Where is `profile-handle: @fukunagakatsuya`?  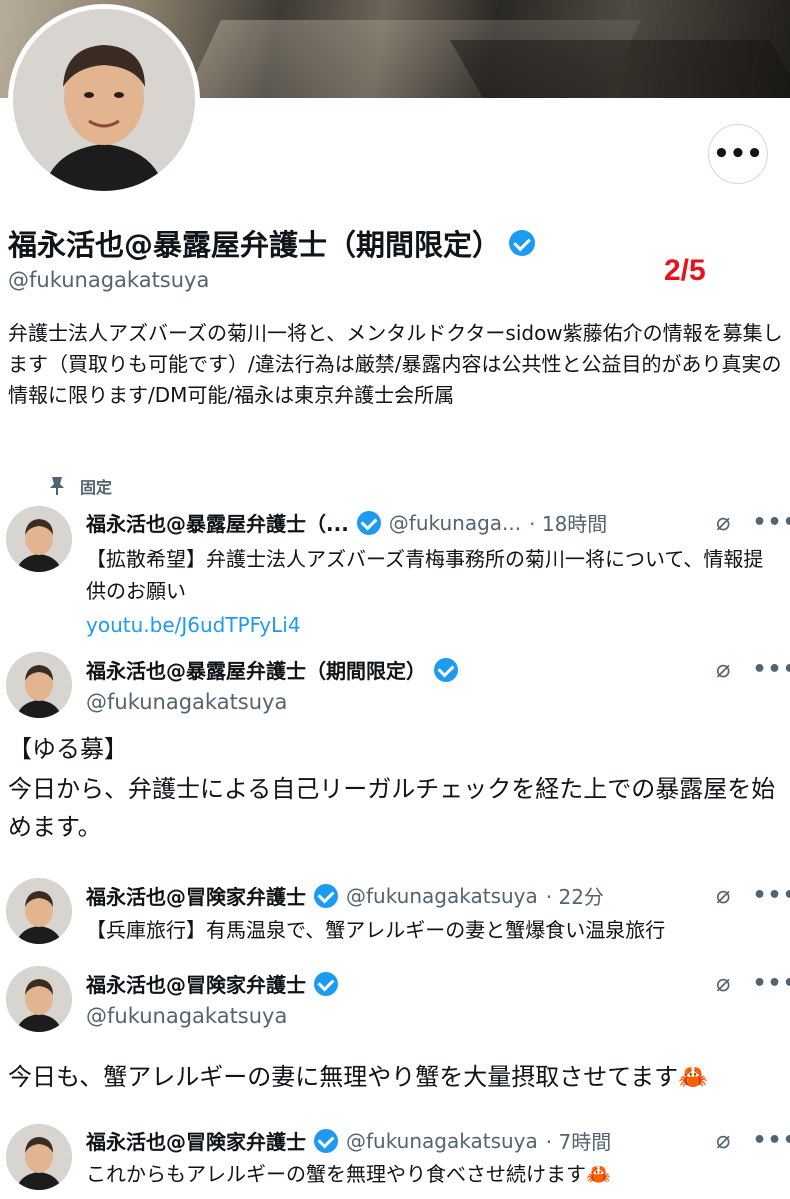 profile-handle: @fukunagakatsuya is located at coordinates (109, 280).